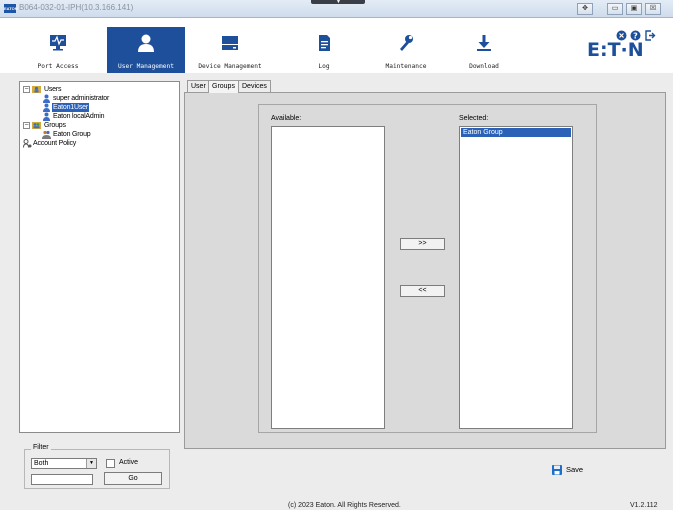  Describe the element at coordinates (324, 43) in the screenshot. I see `log-icon` at that location.